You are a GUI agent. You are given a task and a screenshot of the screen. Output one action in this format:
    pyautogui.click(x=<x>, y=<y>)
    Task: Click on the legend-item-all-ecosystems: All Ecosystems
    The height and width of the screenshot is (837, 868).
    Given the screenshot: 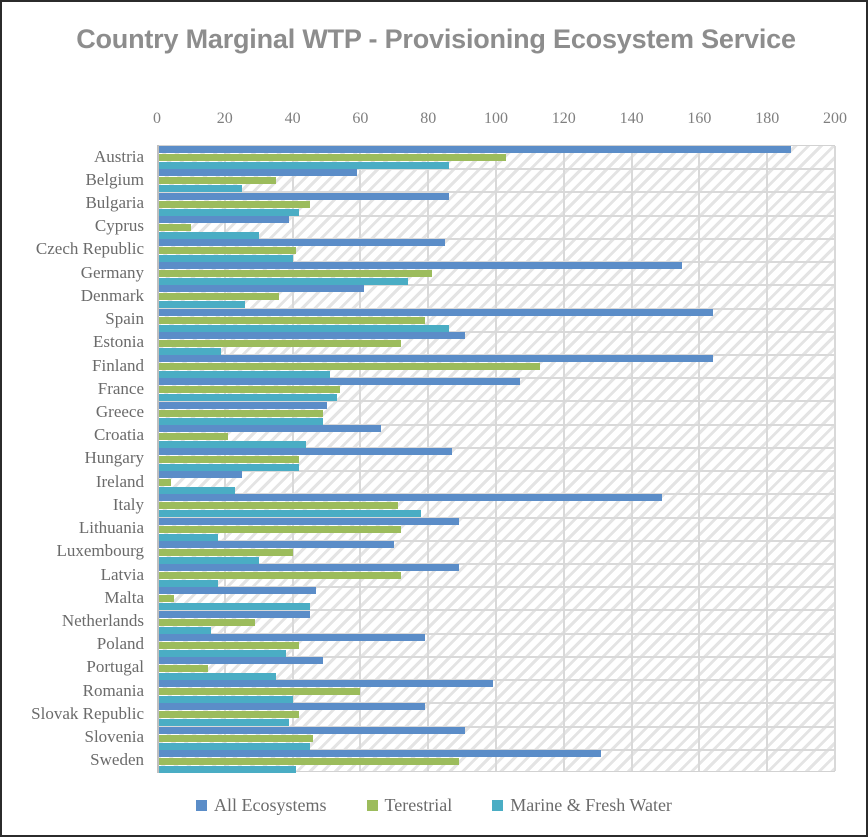 What is the action you would take?
    pyautogui.click(x=261, y=805)
    